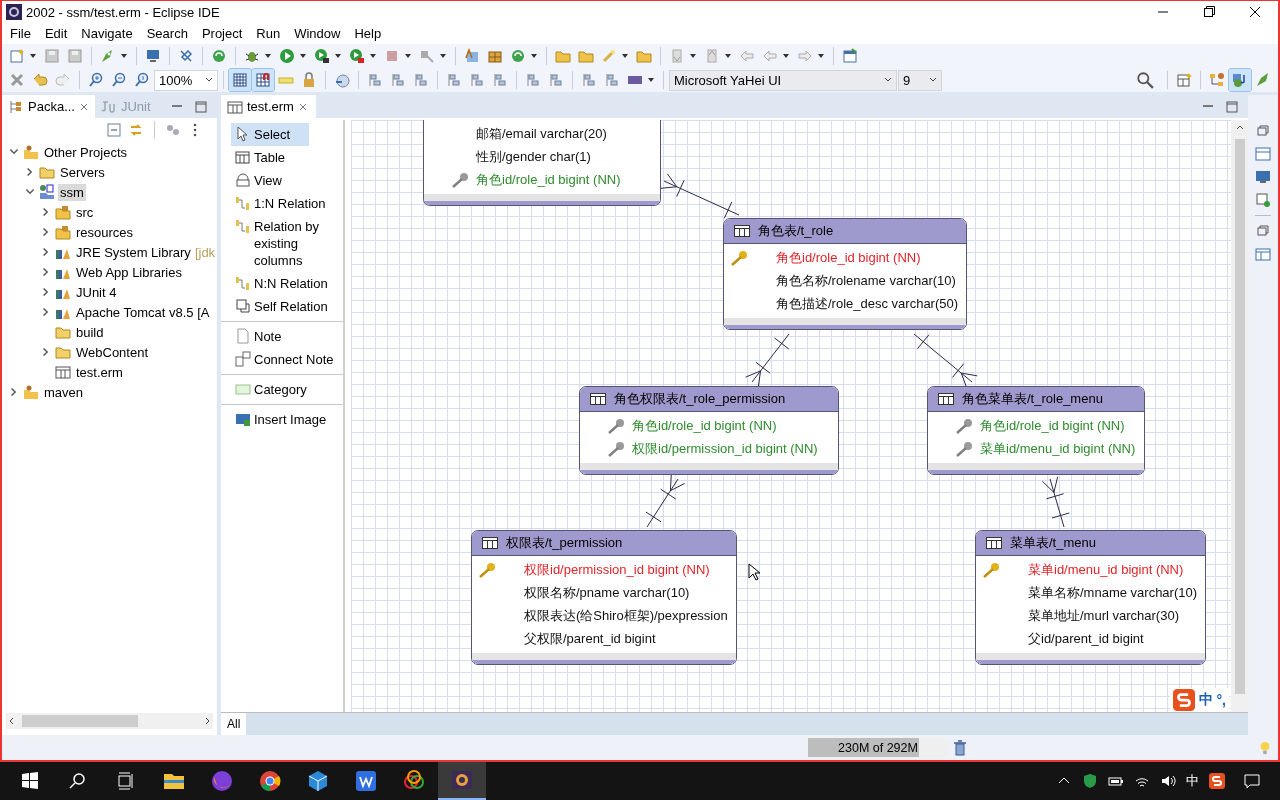 The height and width of the screenshot is (800, 1280). What do you see at coordinates (260, 157) in the screenshot?
I see `palette-item: Table` at bounding box center [260, 157].